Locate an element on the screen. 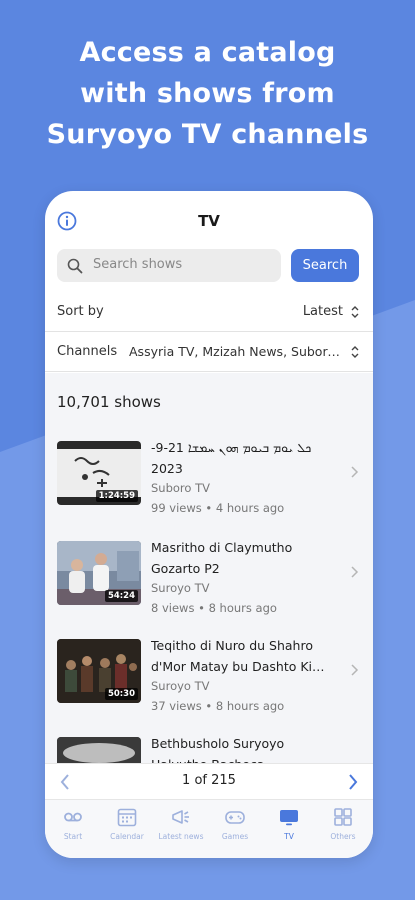 This screenshot has width=415, height=900. sort-row: Sort by Latest is located at coordinates (209, 312).